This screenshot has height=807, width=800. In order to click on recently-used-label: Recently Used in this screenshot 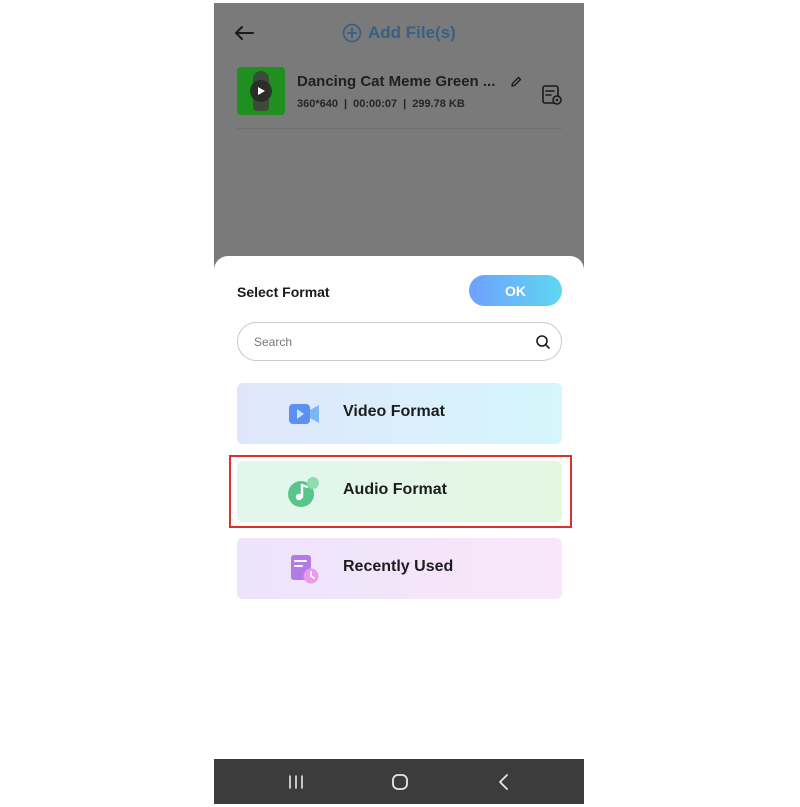, I will do `click(398, 566)`.